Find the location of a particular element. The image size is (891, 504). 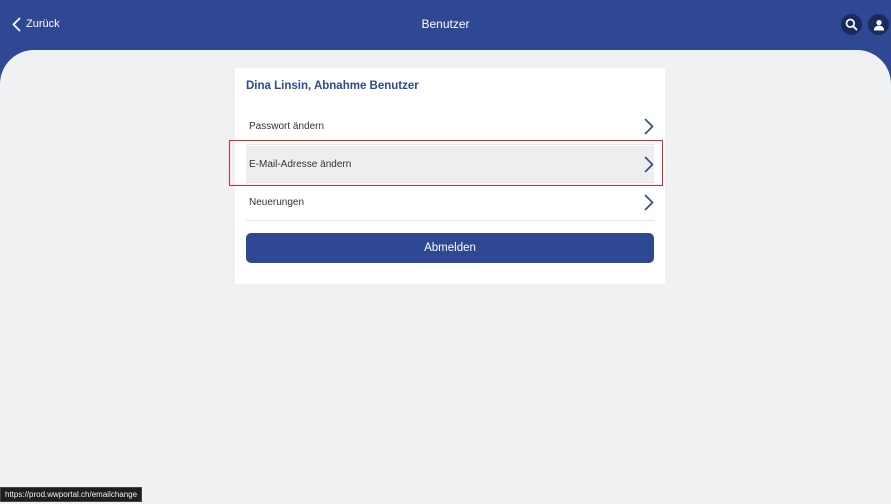

change-password-item: Passwort ändern is located at coordinates (450, 126).